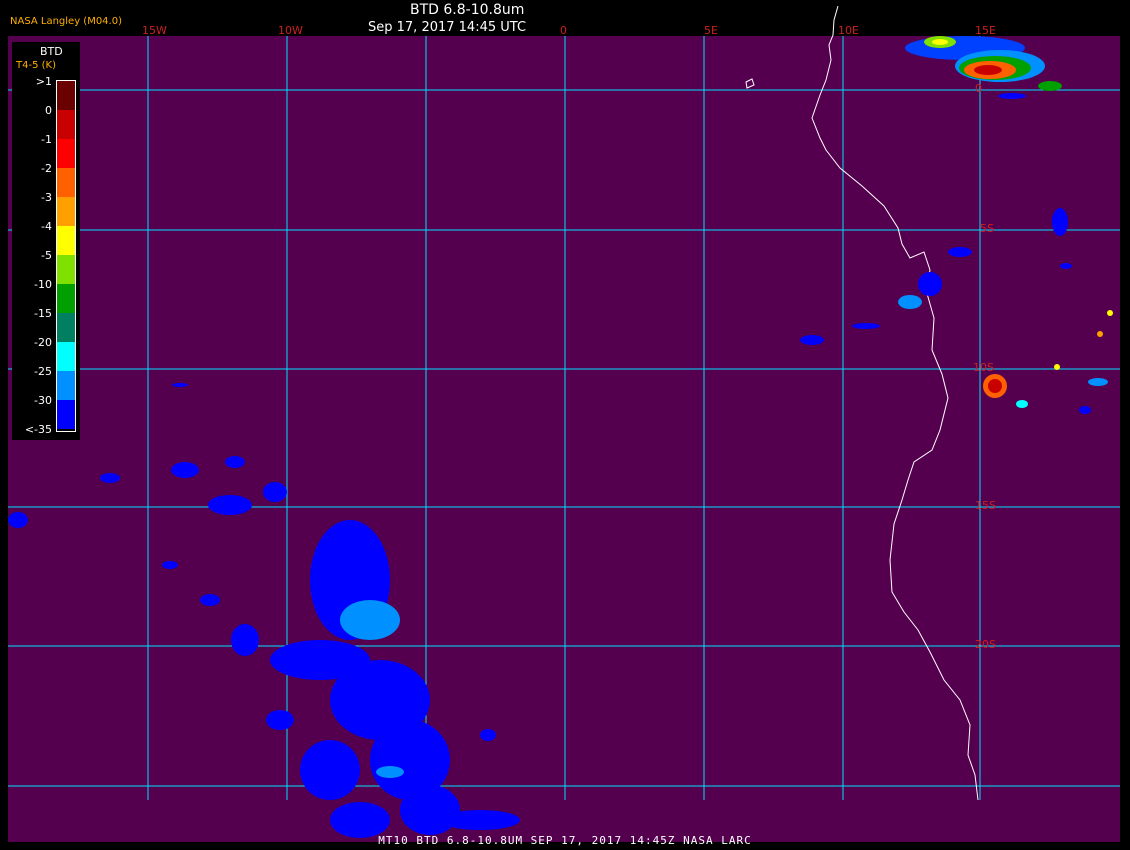 The height and width of the screenshot is (850, 1130). What do you see at coordinates (46, 139) in the screenshot?
I see `legend-tick-label: -1` at bounding box center [46, 139].